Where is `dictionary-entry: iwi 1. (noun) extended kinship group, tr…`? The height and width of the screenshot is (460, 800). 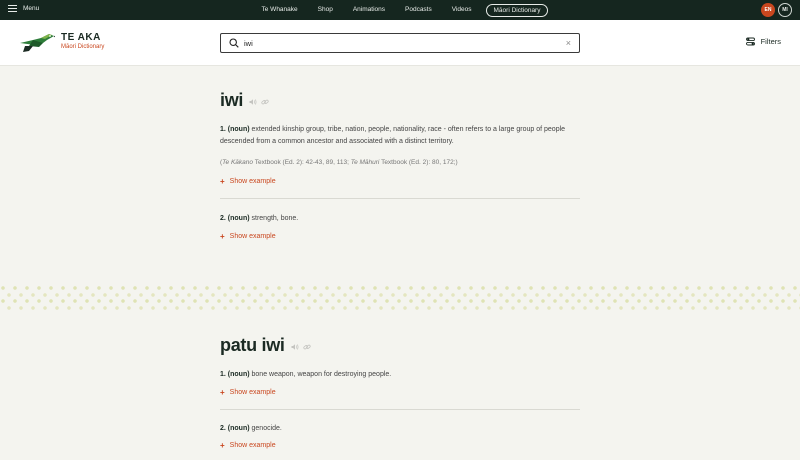 dictionary-entry: iwi 1. (noun) extended kinship group, tr… is located at coordinates (400, 165).